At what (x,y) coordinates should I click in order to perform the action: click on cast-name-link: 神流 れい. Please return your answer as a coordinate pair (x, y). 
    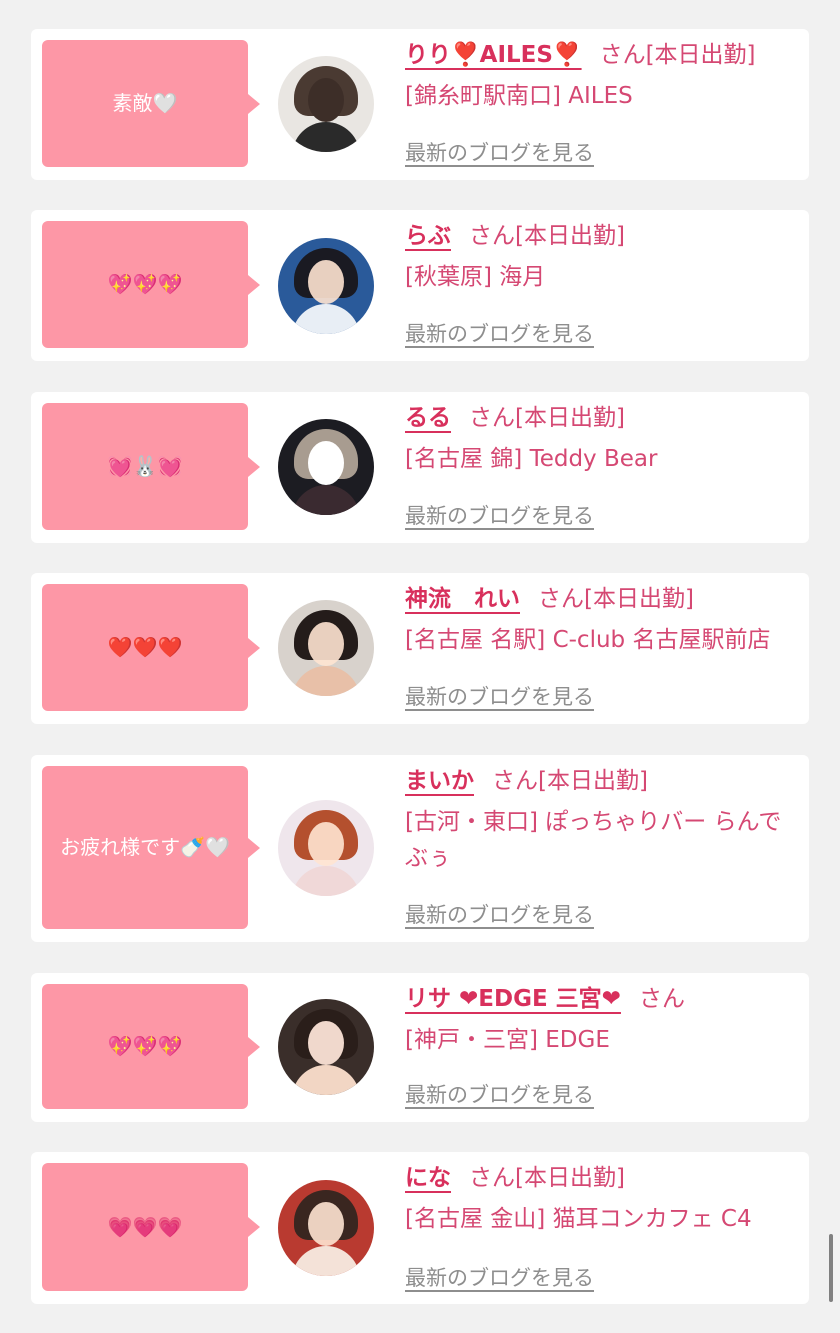
    Looking at the image, I should click on (462, 599).